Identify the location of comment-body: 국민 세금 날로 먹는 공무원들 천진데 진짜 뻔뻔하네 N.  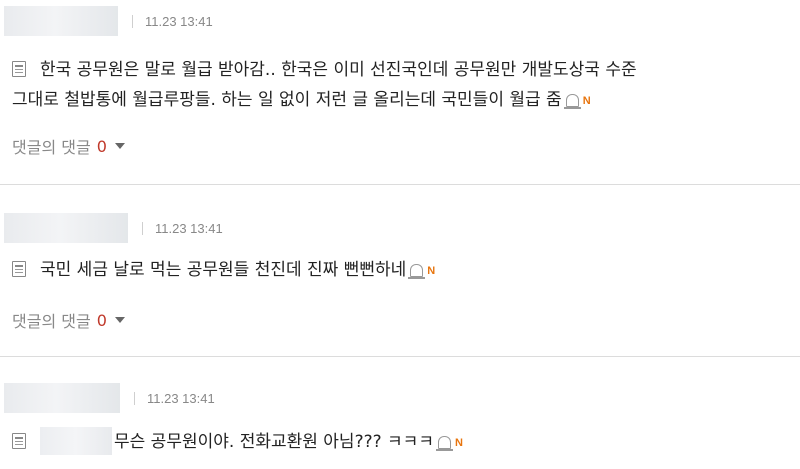
(404, 270).